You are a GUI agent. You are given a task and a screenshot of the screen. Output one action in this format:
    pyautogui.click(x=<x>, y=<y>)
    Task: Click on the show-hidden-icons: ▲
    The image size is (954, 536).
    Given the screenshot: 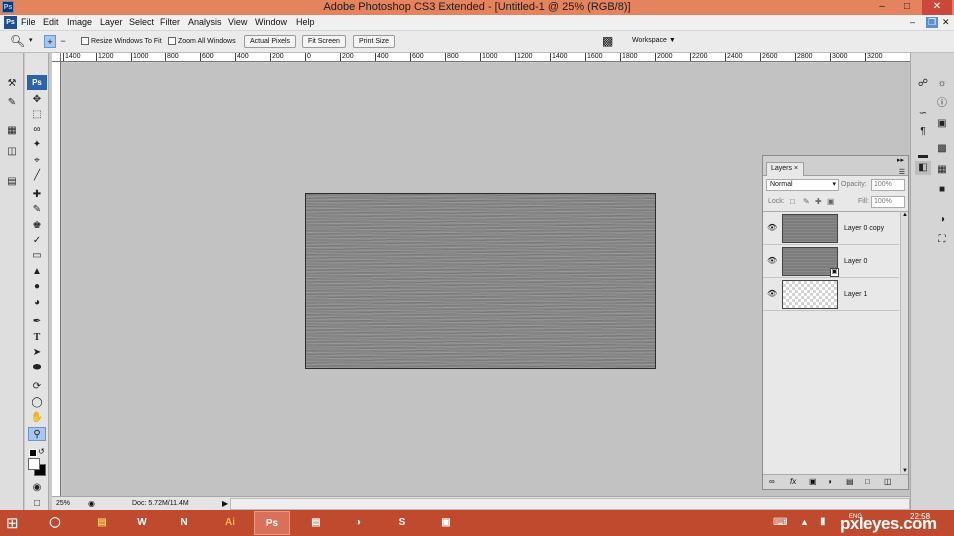 What is the action you would take?
    pyautogui.click(x=804, y=522)
    